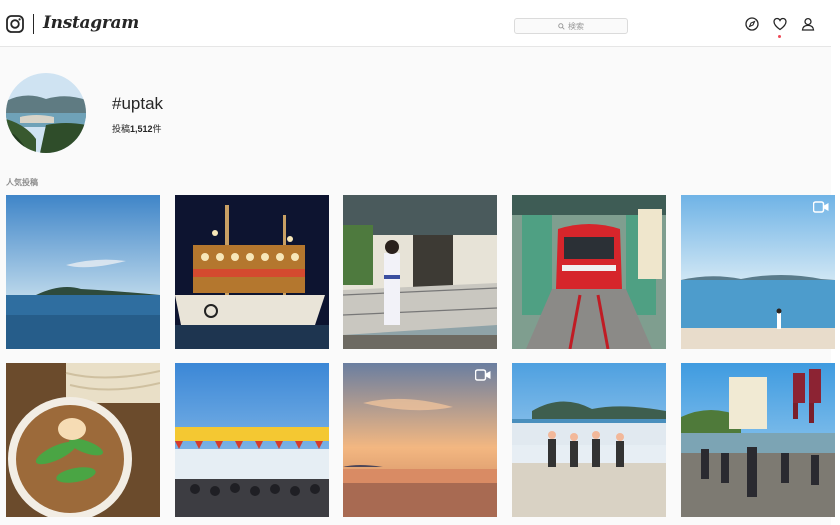 The image size is (840, 525). Describe the element at coordinates (33, 24) in the screenshot. I see `logo-divider` at that location.